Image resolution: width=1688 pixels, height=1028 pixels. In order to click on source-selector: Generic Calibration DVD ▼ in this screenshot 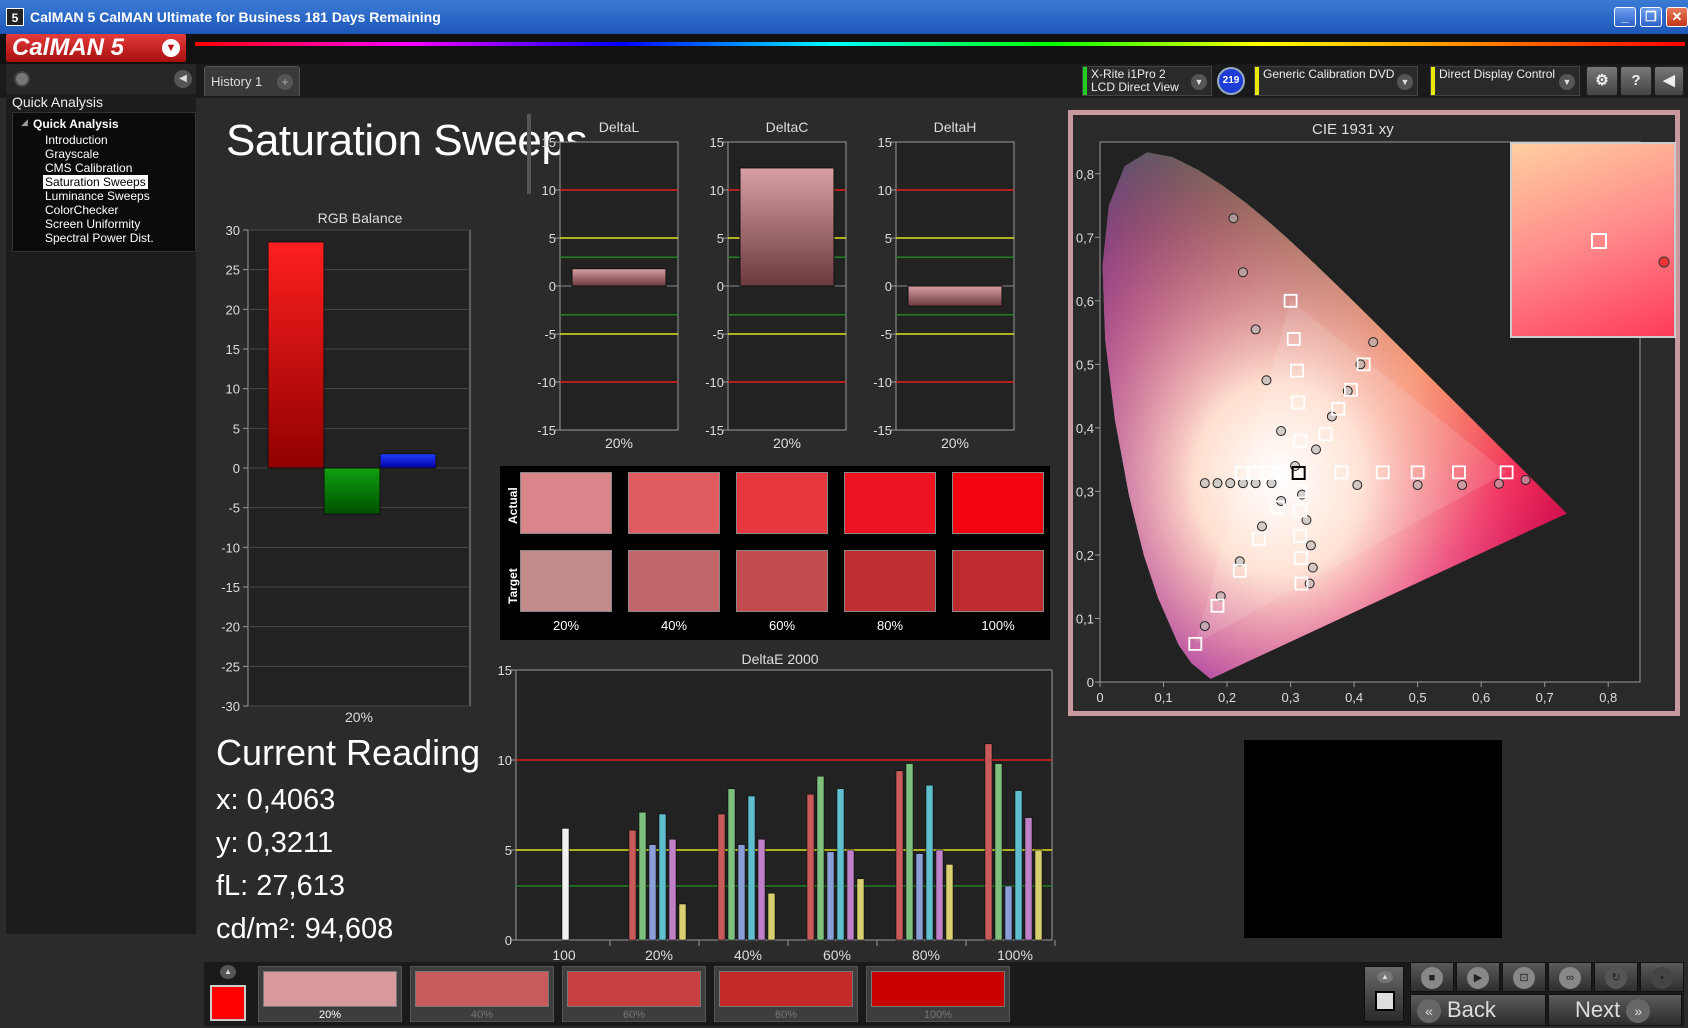, I will do `click(1336, 81)`.